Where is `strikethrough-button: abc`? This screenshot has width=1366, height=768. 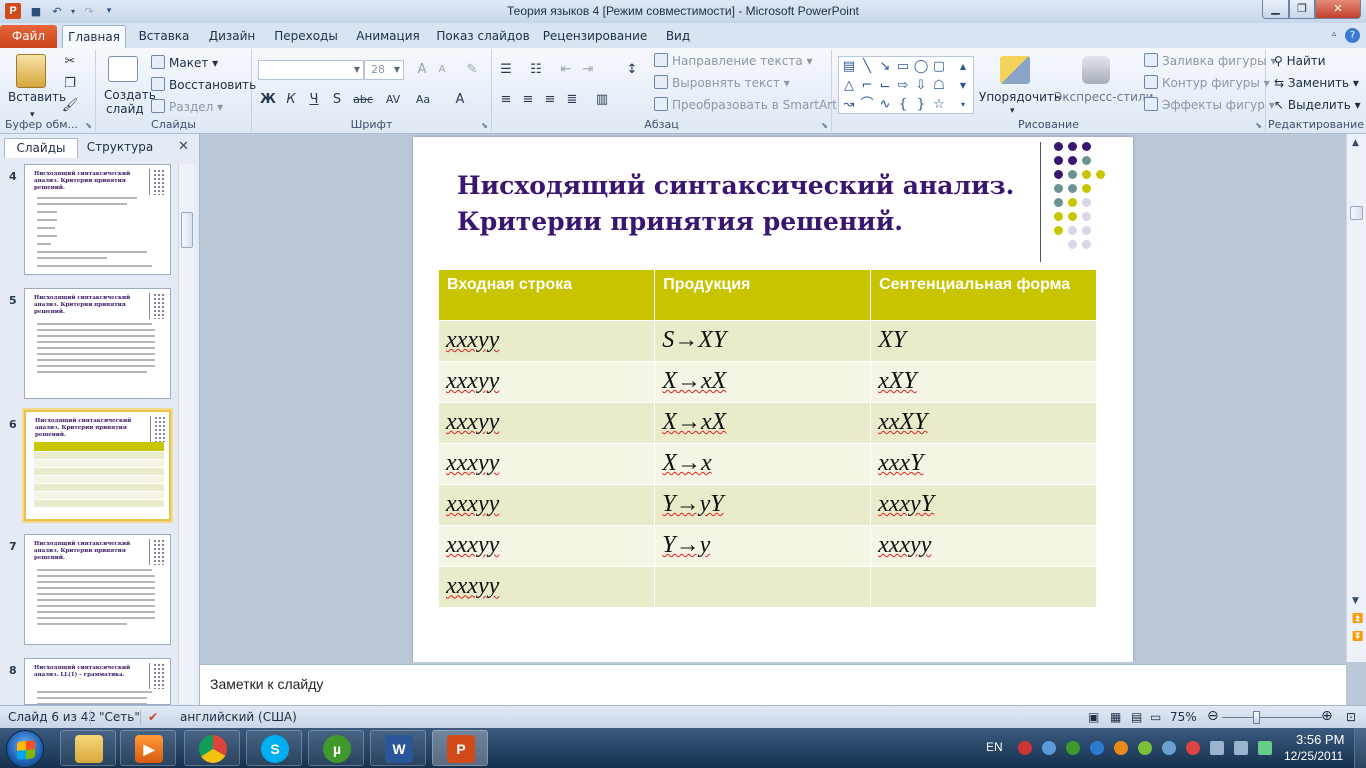
strikethrough-button: abc is located at coordinates (363, 100).